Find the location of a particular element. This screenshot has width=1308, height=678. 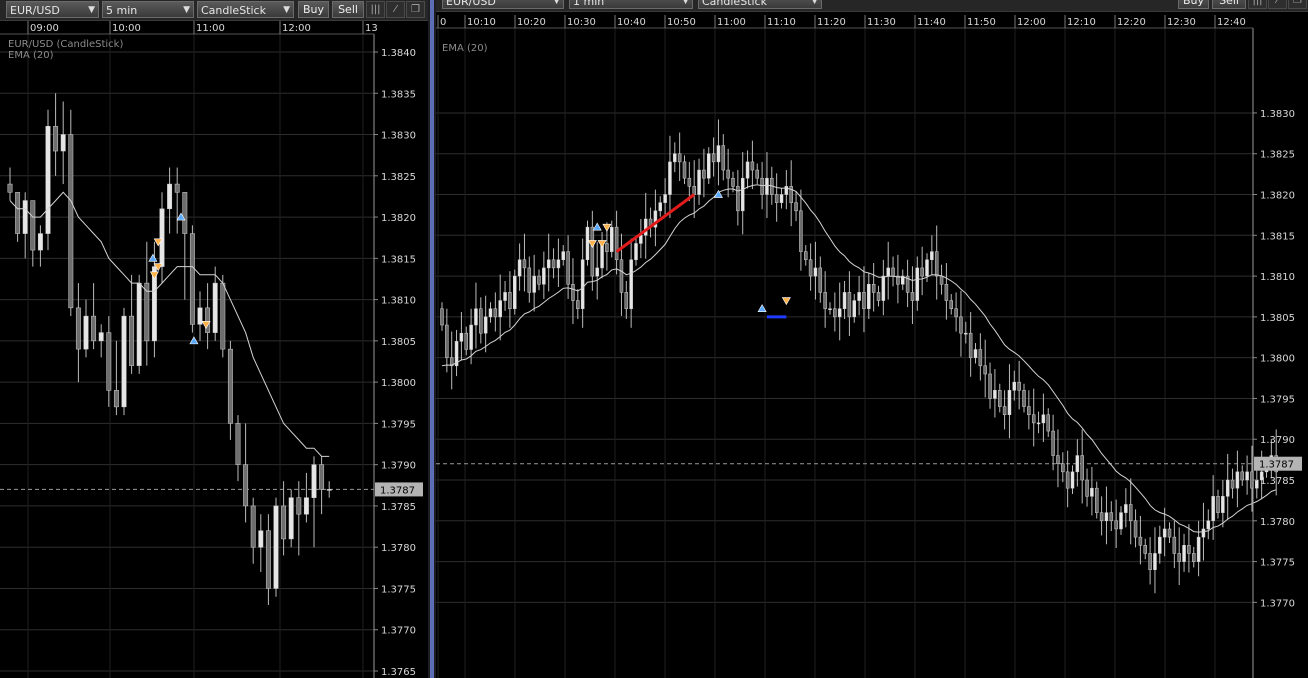

right-symbol-select: EUR/USD ▼ is located at coordinates (503, 4).